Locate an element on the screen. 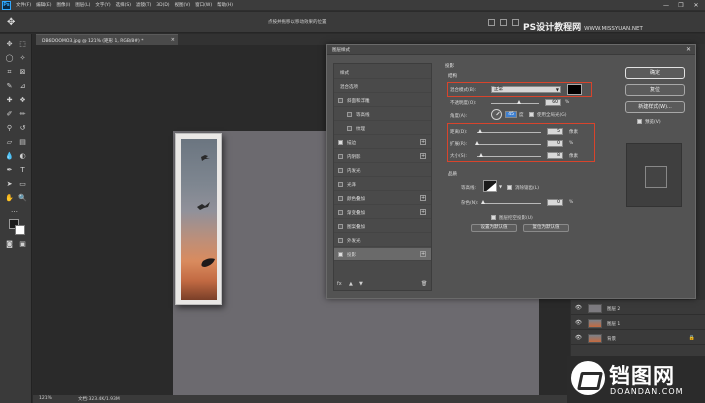 Image resolution: width=705 pixels, height=403 pixels. share-icon is located at coordinates (515, 22).